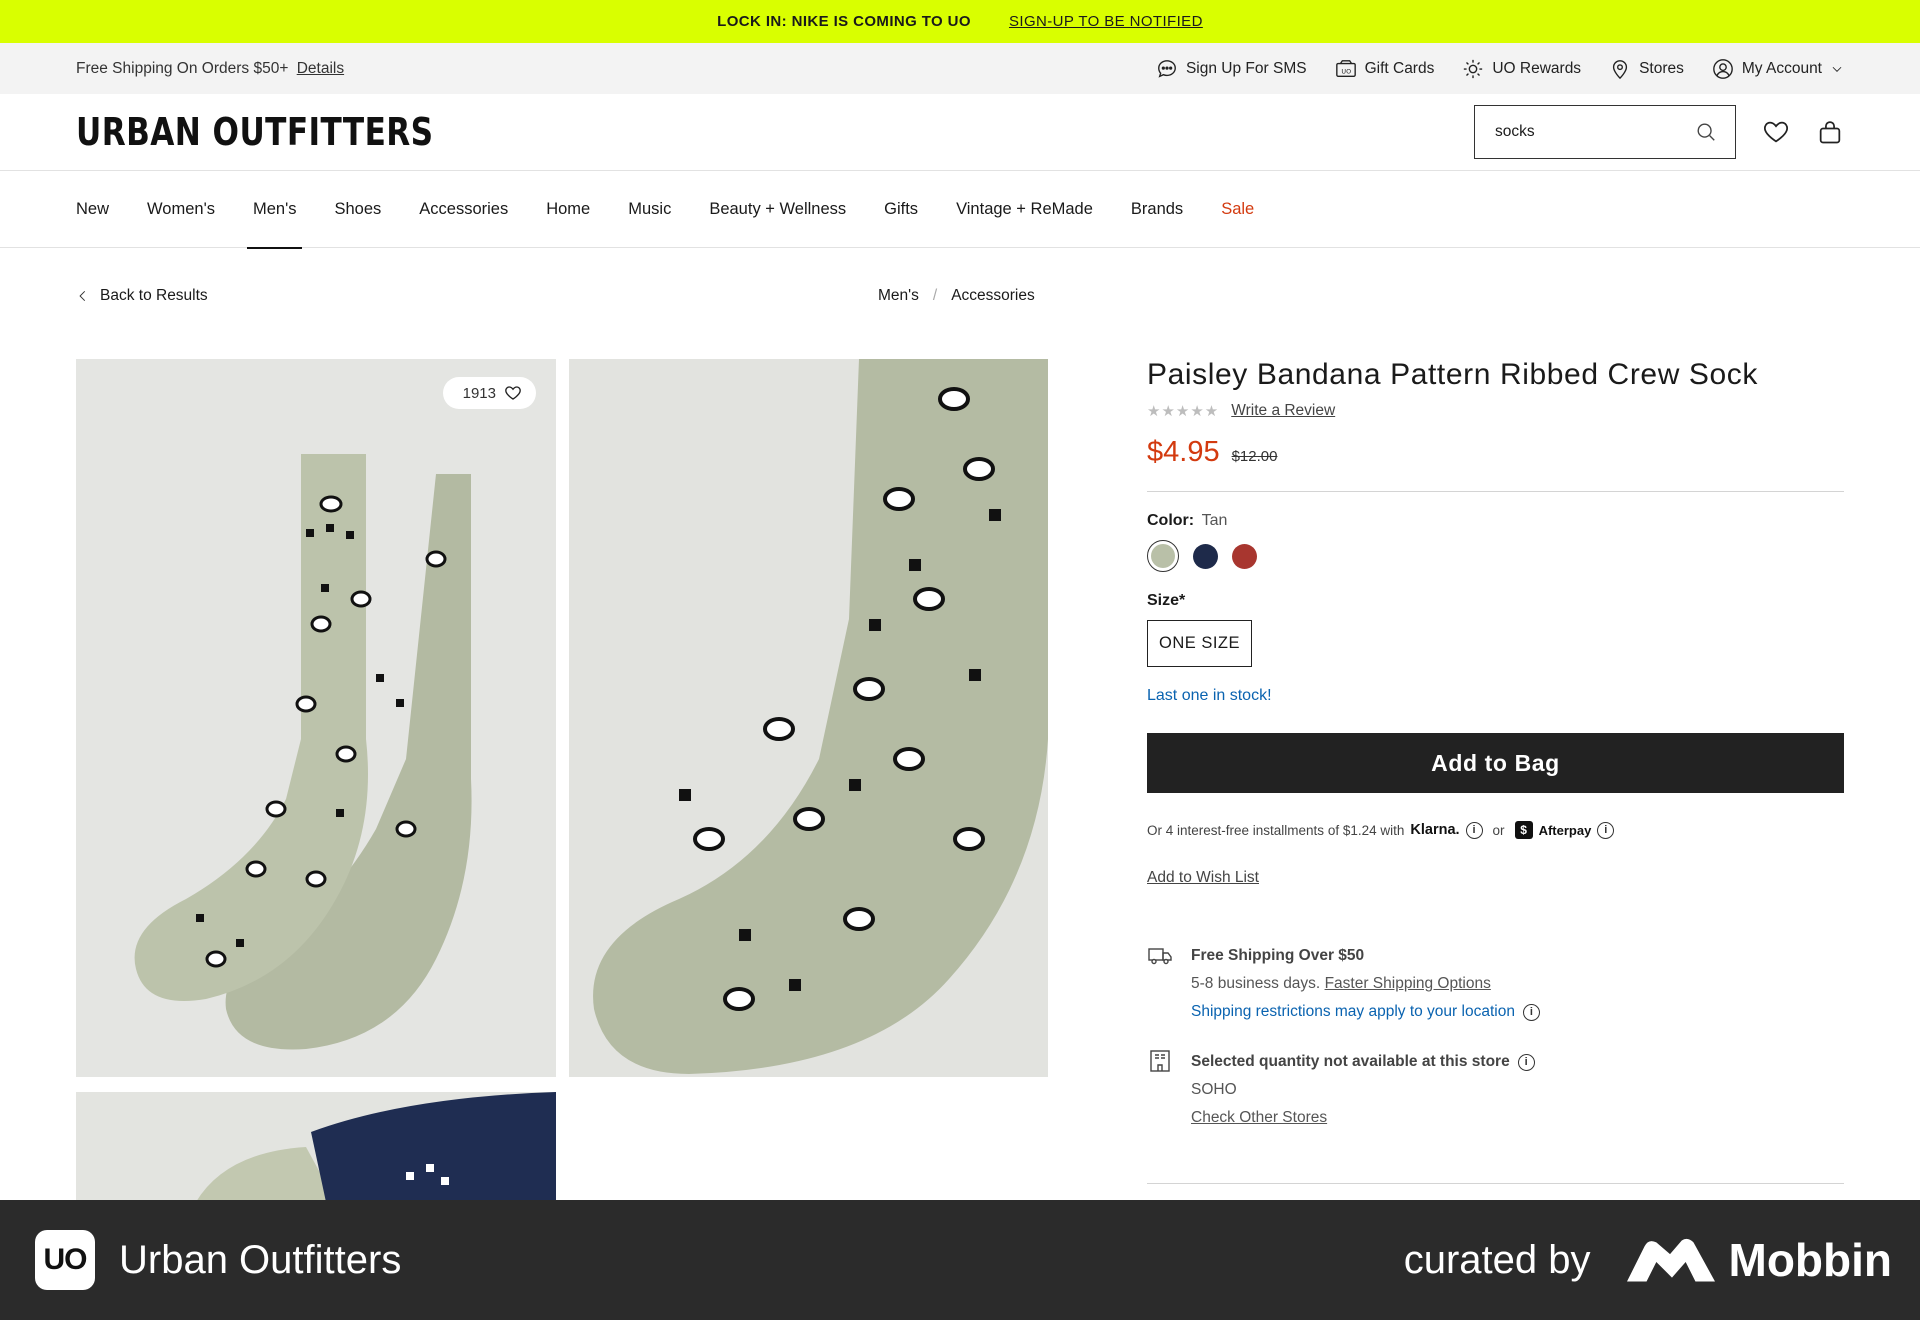 This screenshot has width=1920, height=1320. I want to click on site-logo: URBAN OUTFITTERS, so click(255, 132).